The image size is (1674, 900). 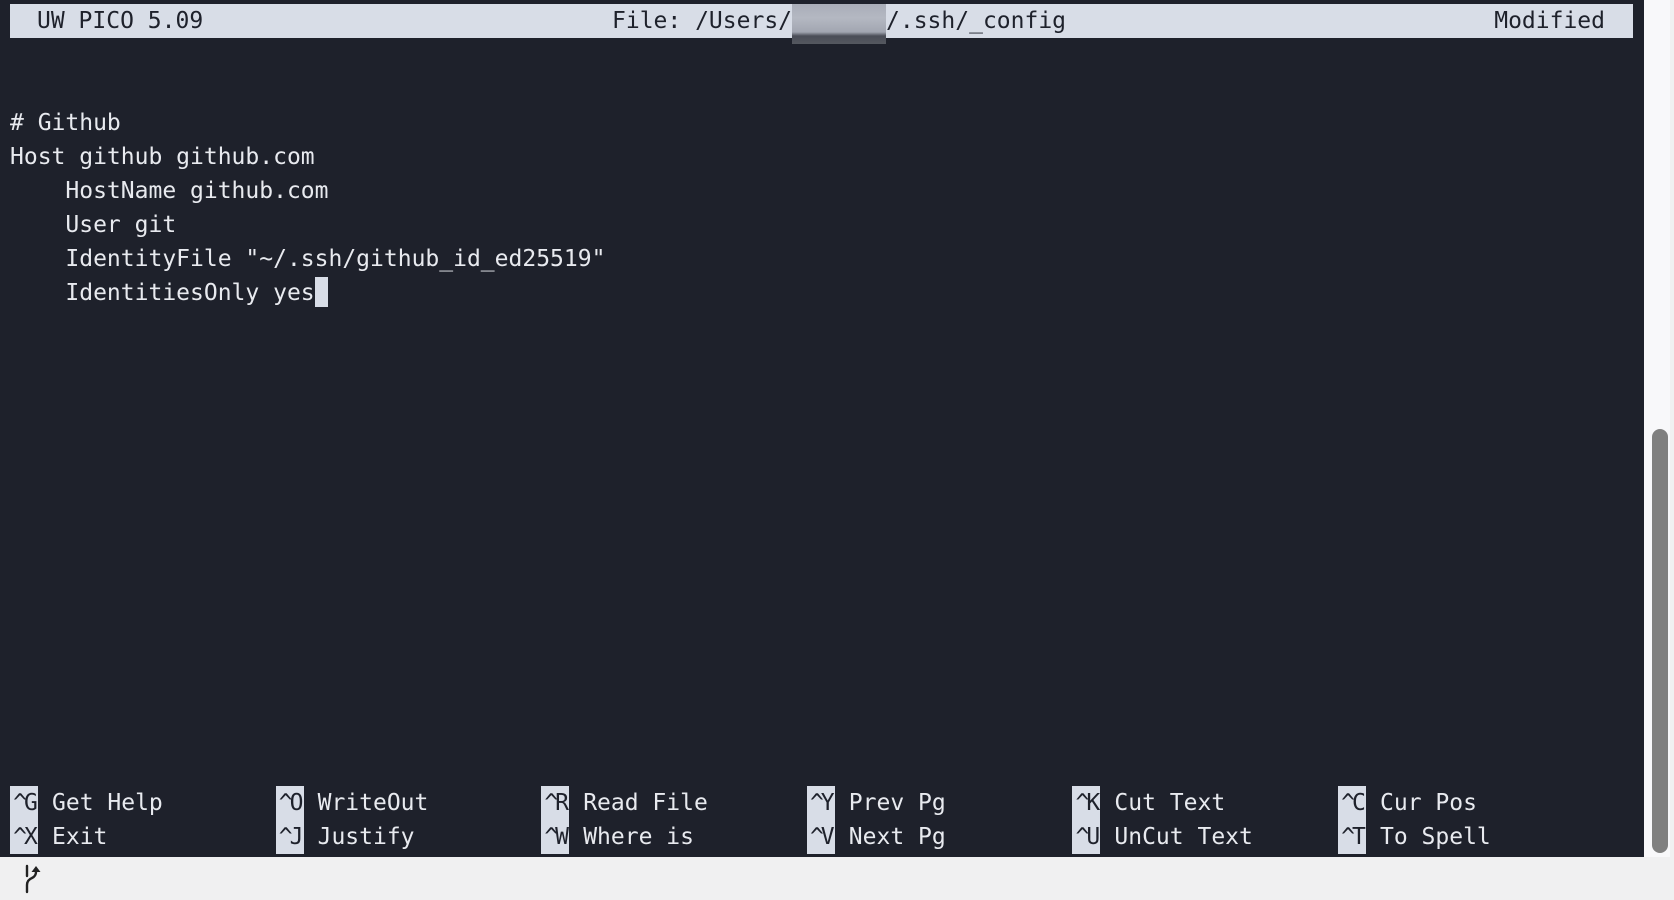 I want to click on shortcut-justify: ^J Justify, so click(x=345, y=837).